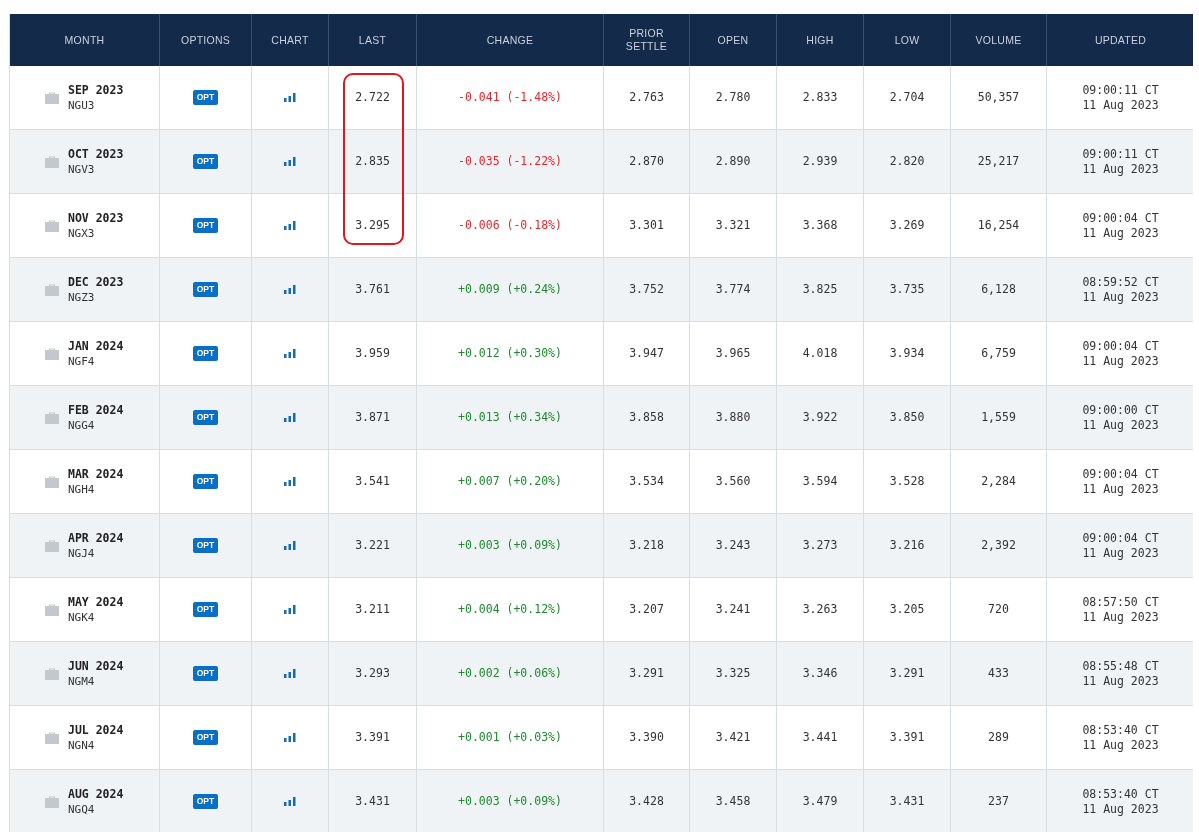 The height and width of the screenshot is (832, 1199). What do you see at coordinates (1120, 154) in the screenshot?
I see `updated-time: 09:00:11 CT` at bounding box center [1120, 154].